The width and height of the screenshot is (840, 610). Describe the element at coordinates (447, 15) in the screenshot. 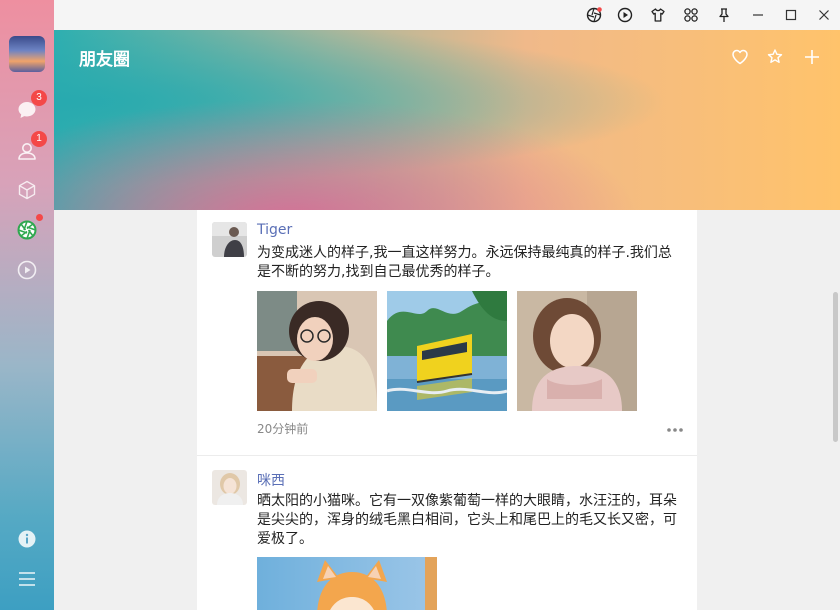

I see `window-toolbar` at that location.